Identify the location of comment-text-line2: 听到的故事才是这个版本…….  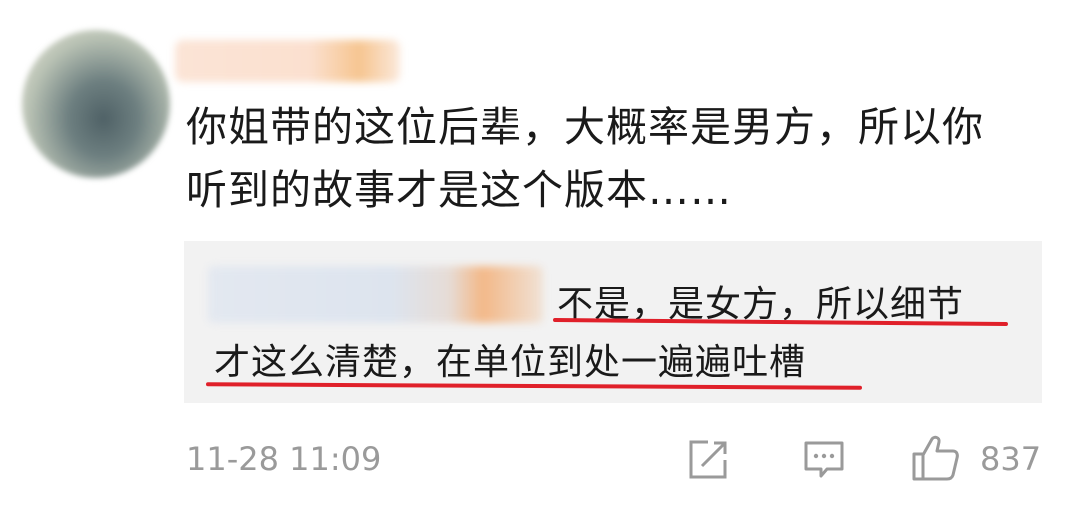
(459, 190).